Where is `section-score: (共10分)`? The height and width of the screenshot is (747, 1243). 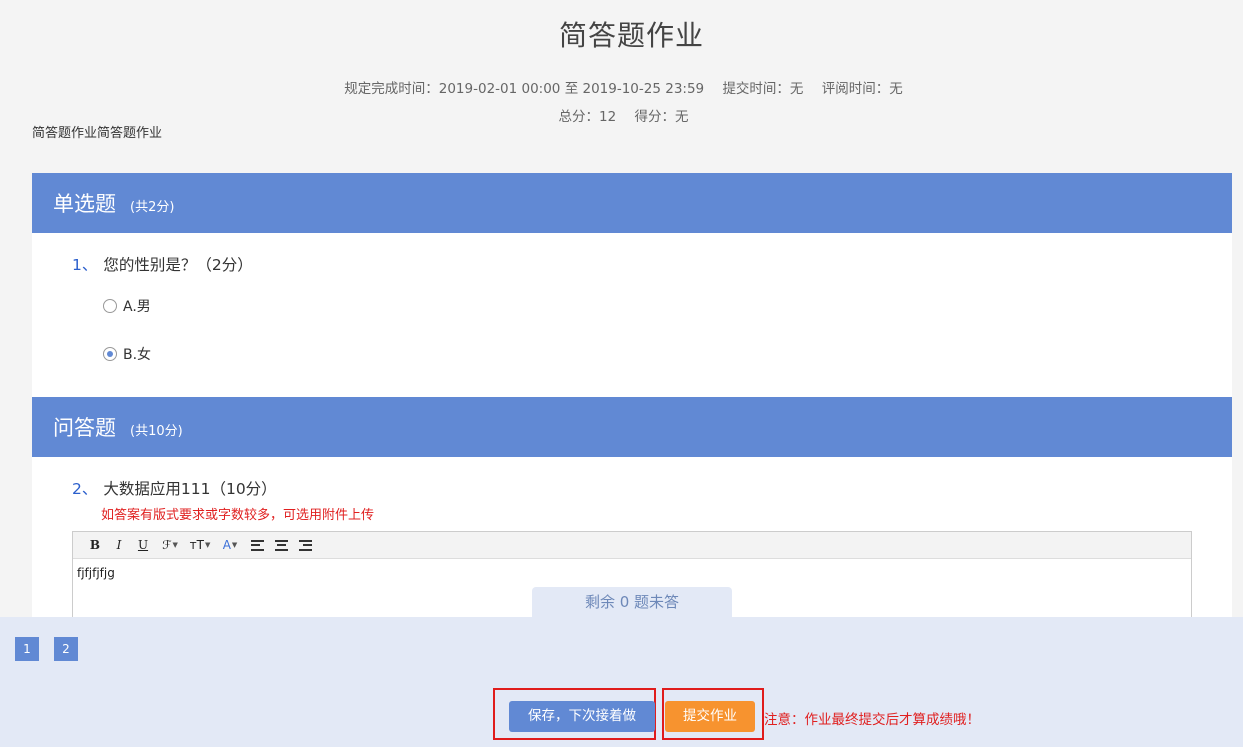 section-score: (共10分) is located at coordinates (156, 431).